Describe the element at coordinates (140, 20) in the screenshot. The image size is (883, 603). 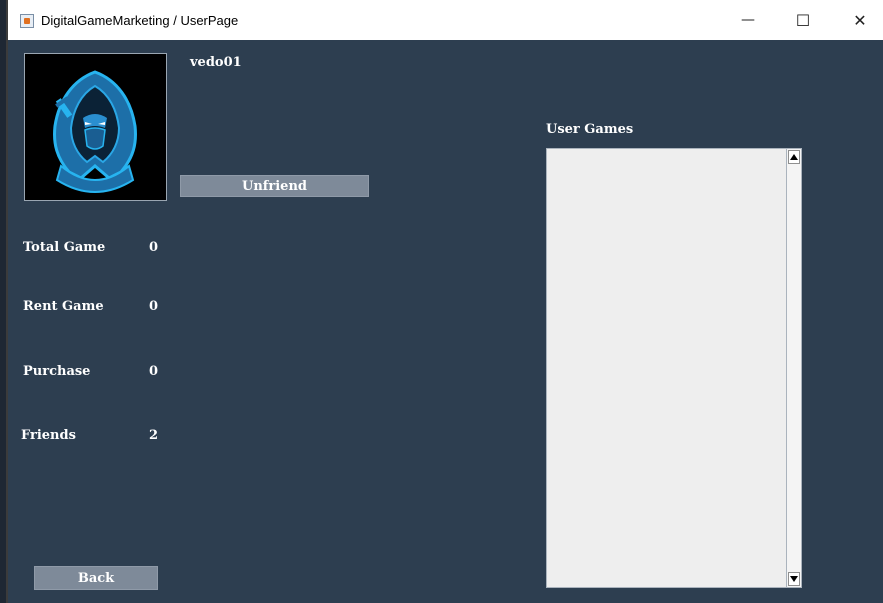
I see `window-title: DigitalGameMarketing / UserPage` at that location.